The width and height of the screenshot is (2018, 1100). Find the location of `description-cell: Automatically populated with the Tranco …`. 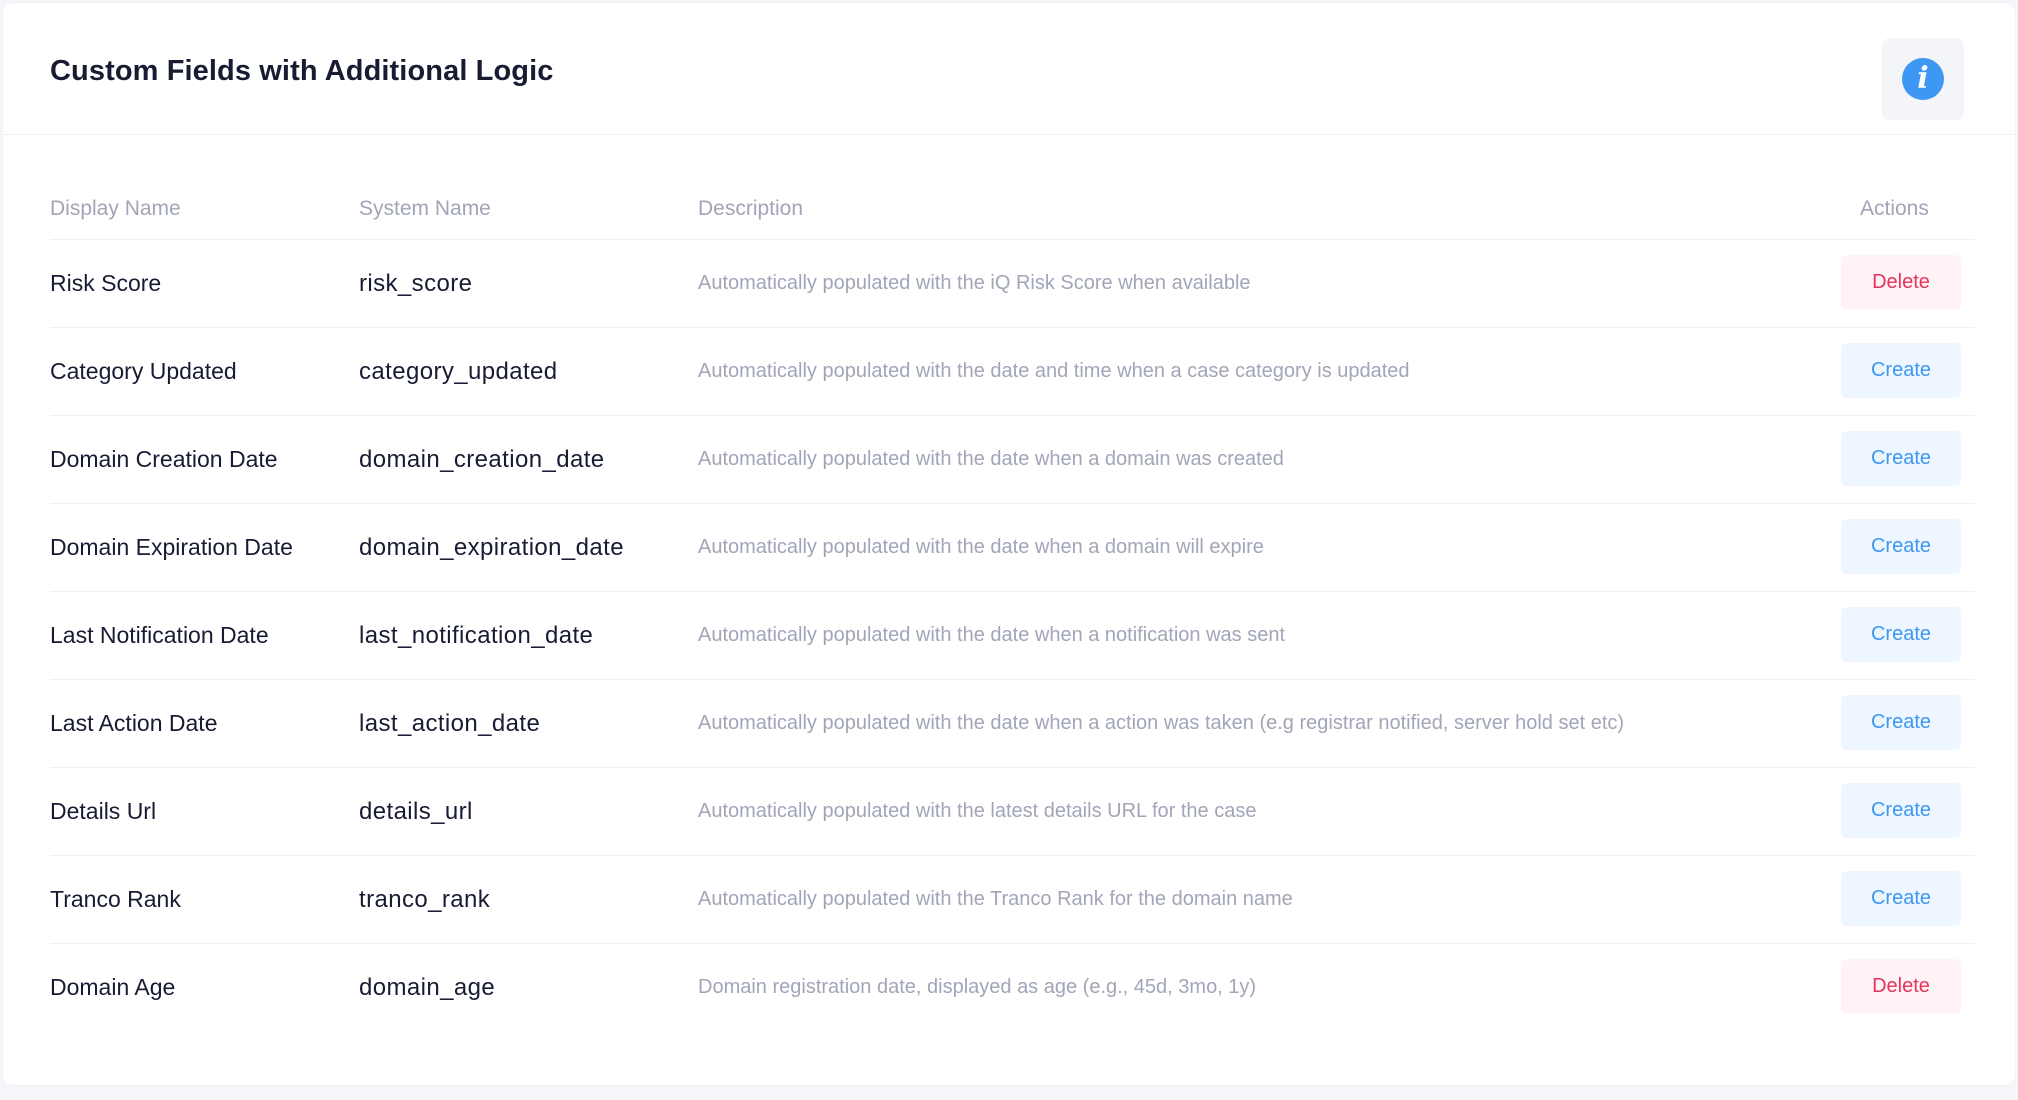

description-cell: Automatically populated with the Tranco … is located at coordinates (995, 899).